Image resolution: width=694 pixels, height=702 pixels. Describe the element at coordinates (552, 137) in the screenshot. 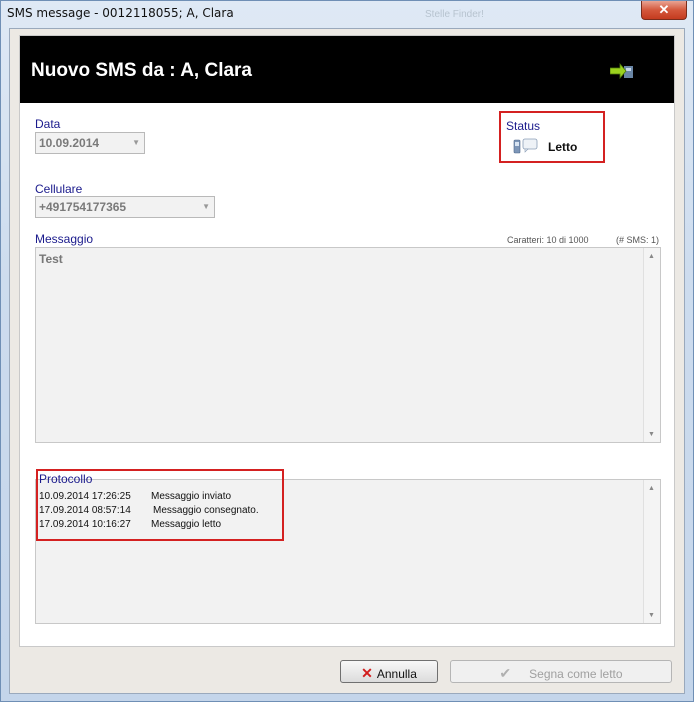

I see `status-box: Status Letto` at that location.